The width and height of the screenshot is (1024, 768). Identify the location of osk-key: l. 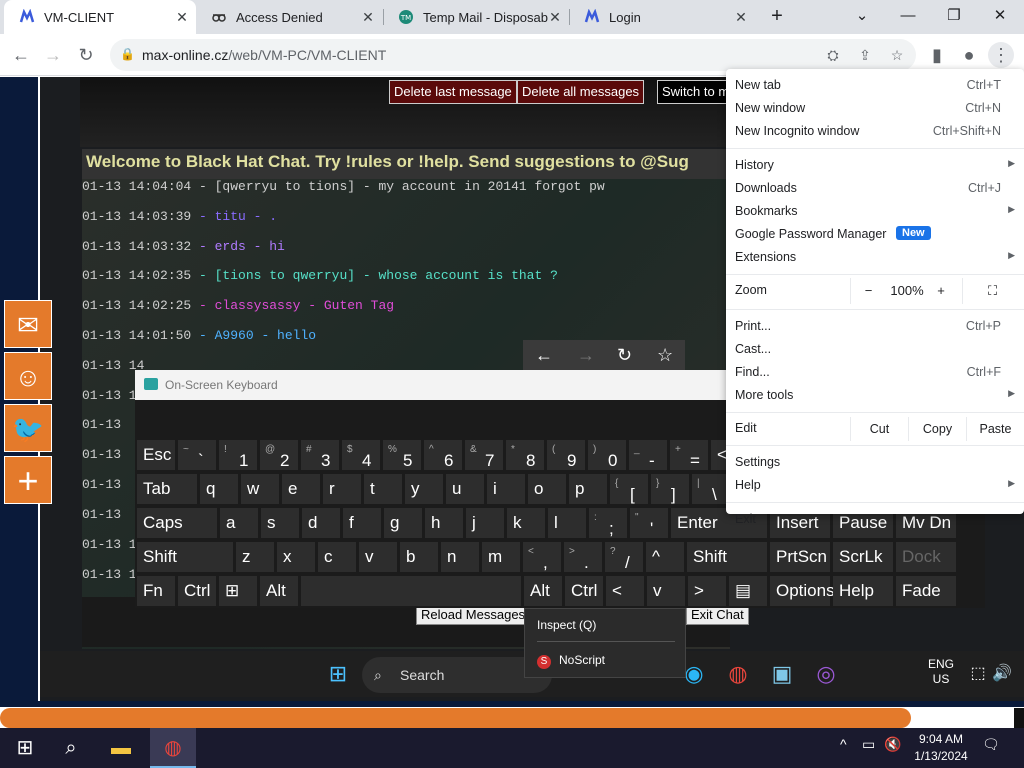
(567, 523).